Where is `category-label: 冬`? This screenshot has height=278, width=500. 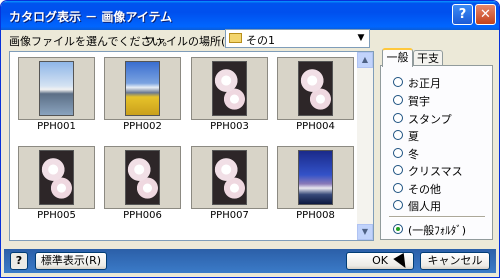
category-label: 冬 is located at coordinates (413, 154).